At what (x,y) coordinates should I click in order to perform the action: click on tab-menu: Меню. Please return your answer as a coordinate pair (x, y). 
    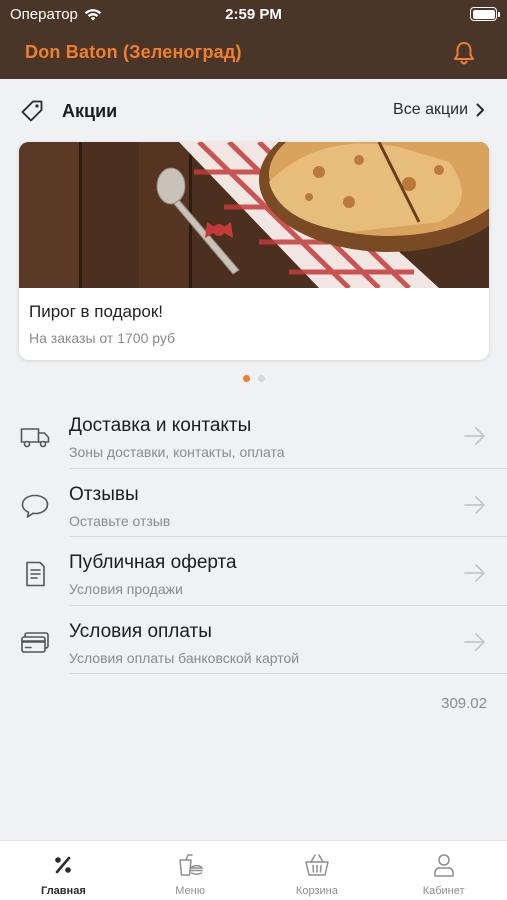
    Looking at the image, I should click on (190, 870).